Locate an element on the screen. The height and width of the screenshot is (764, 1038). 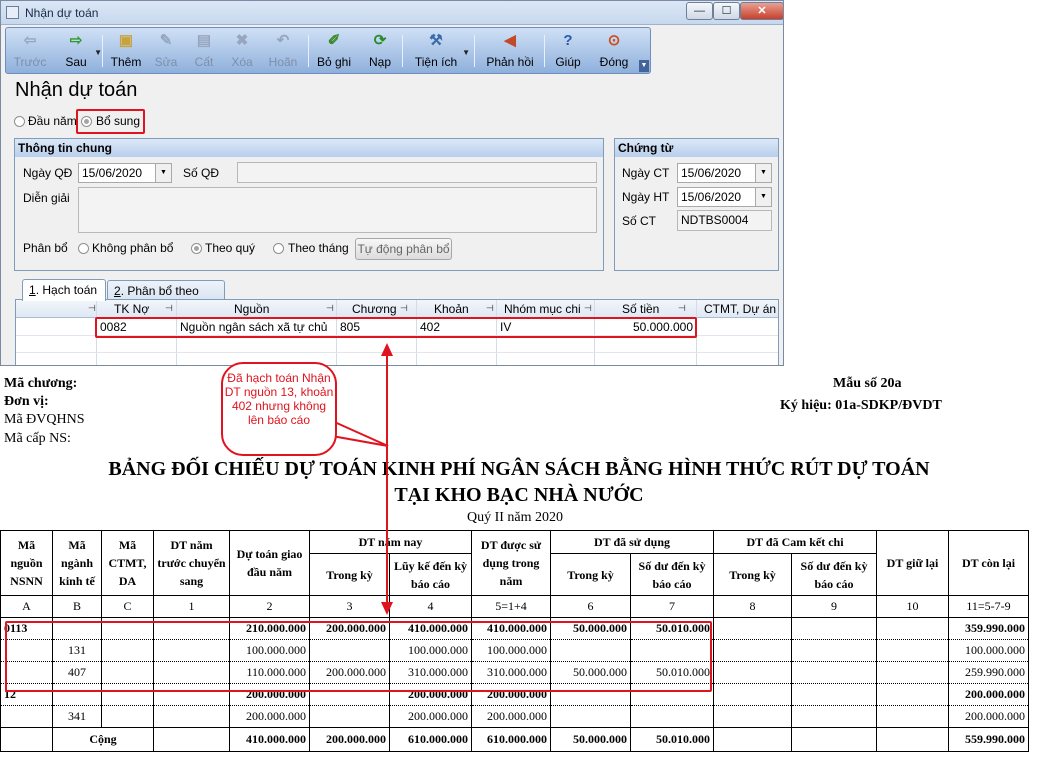
dien-giai-field is located at coordinates (337, 210).